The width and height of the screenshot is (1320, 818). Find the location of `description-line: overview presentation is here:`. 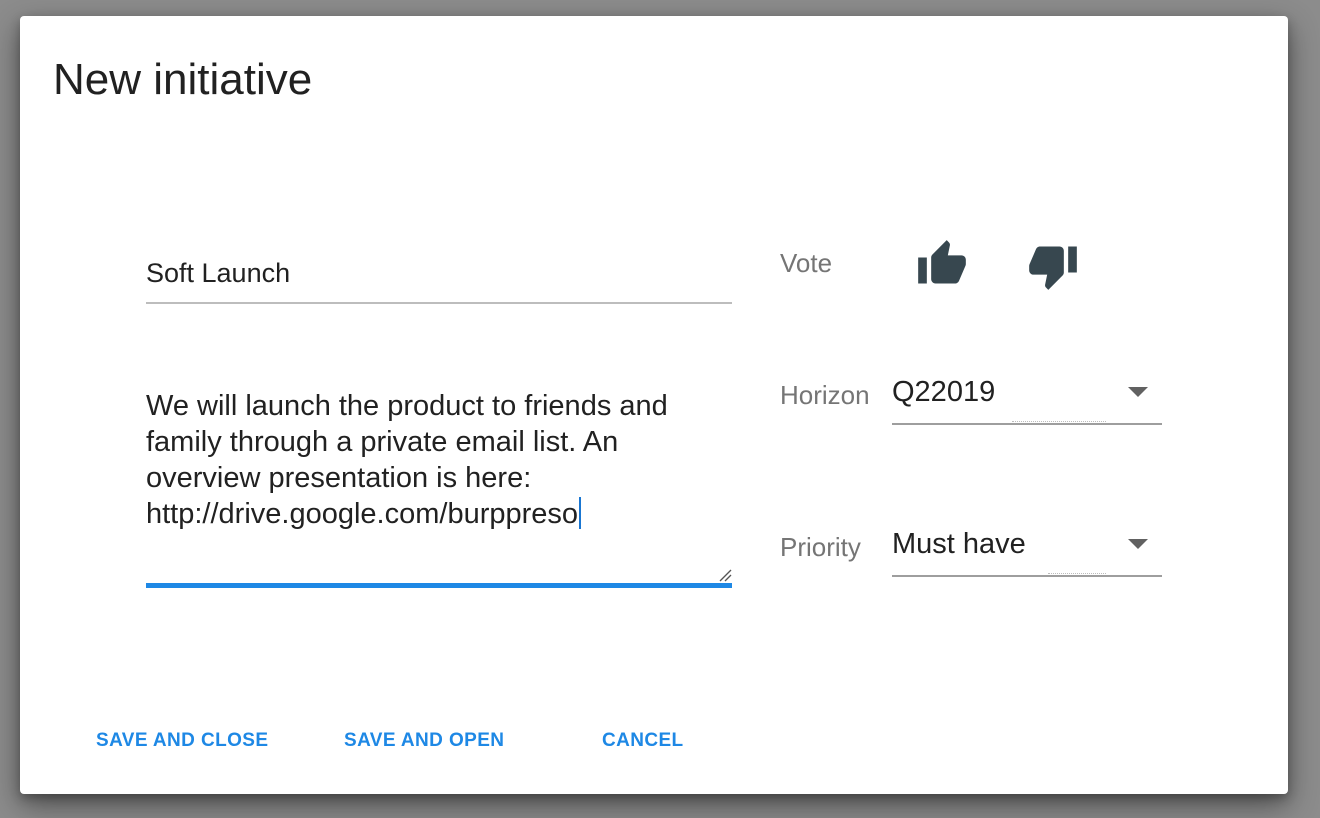

description-line: overview presentation is here: is located at coordinates (339, 478).